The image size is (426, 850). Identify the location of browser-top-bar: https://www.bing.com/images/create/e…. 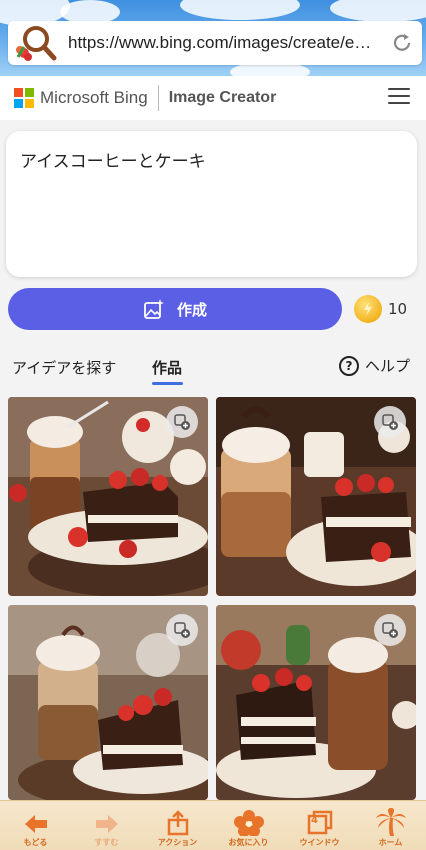
(213, 38).